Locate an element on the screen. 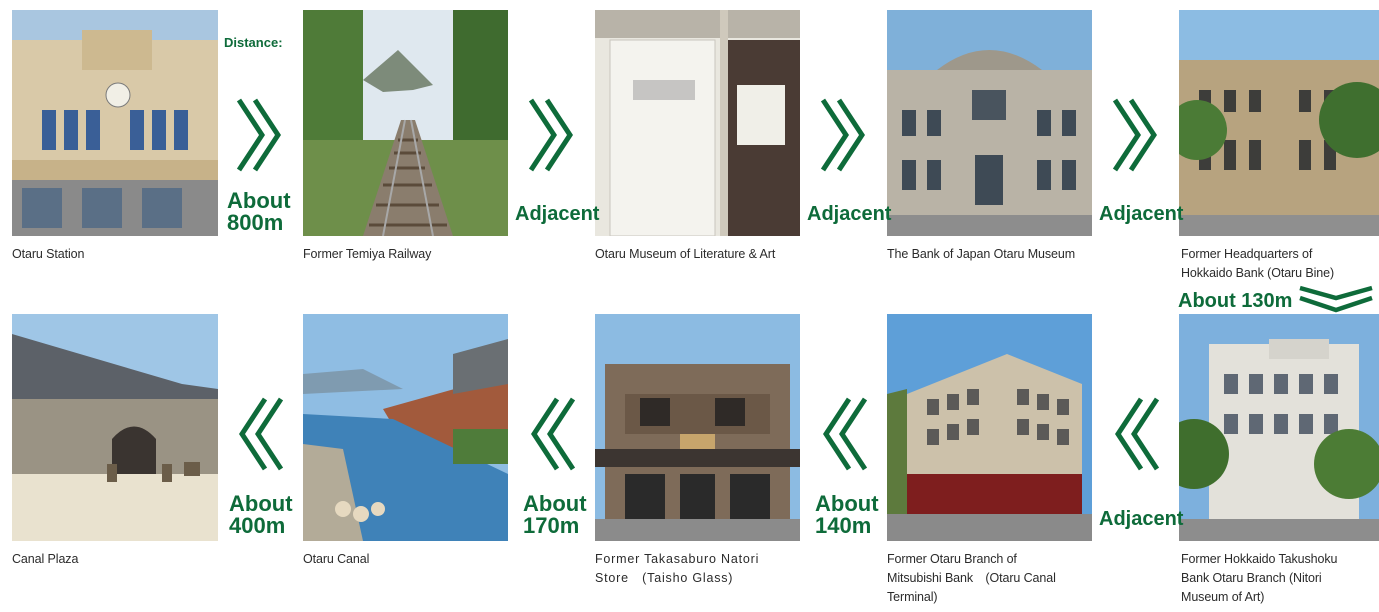 This screenshot has width=1379, height=612. distance-label: About 800m is located at coordinates (259, 212).